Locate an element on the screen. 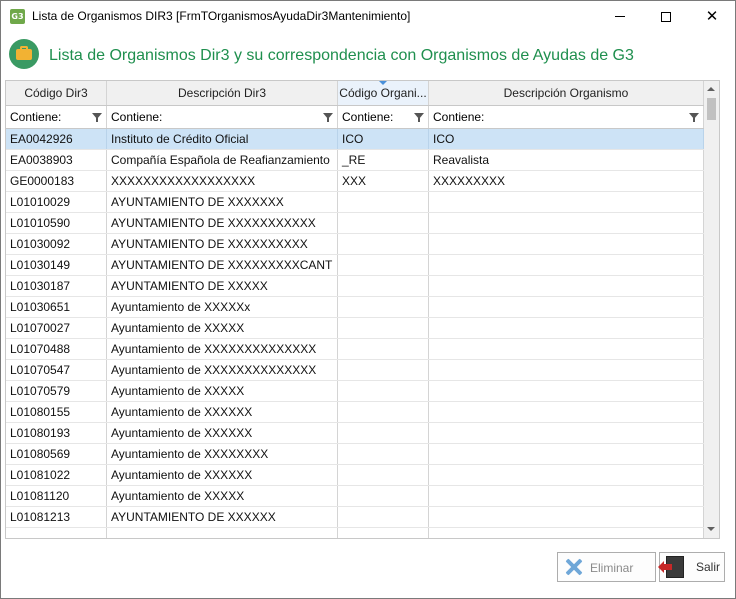 Image resolution: width=736 pixels, height=599 pixels. cell-descripcion-dir3: AYUNTAMIENTO DE XXXXXXXXXX is located at coordinates (222, 244).